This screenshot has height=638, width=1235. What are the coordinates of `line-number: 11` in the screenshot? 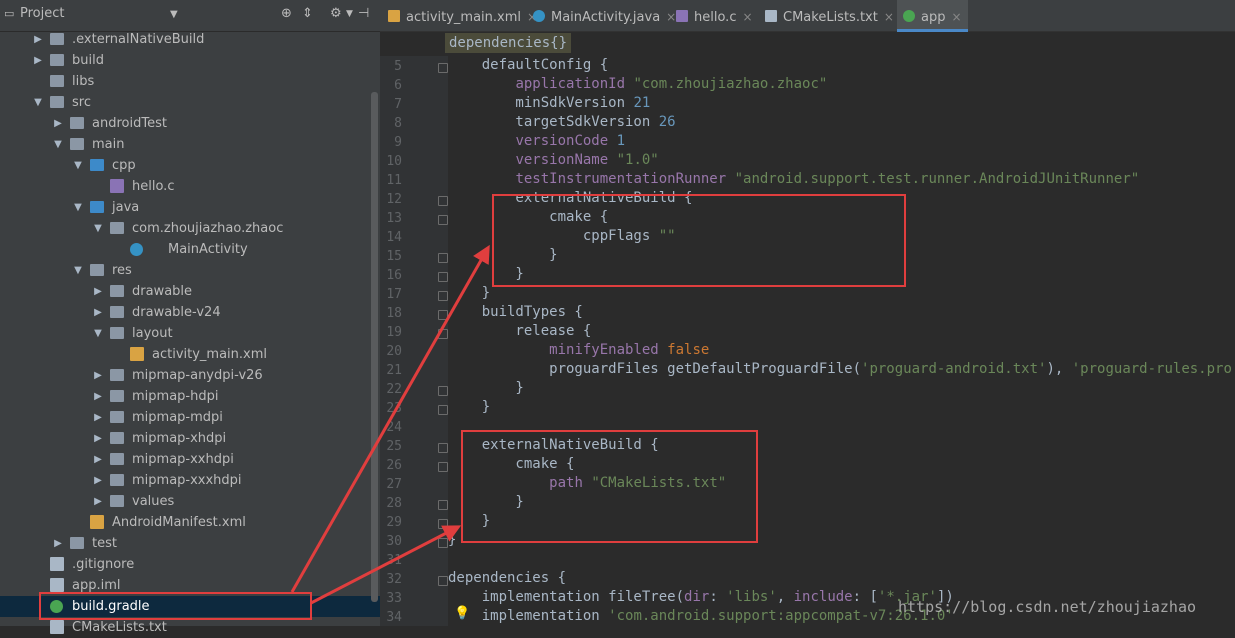 It's located at (394, 180).